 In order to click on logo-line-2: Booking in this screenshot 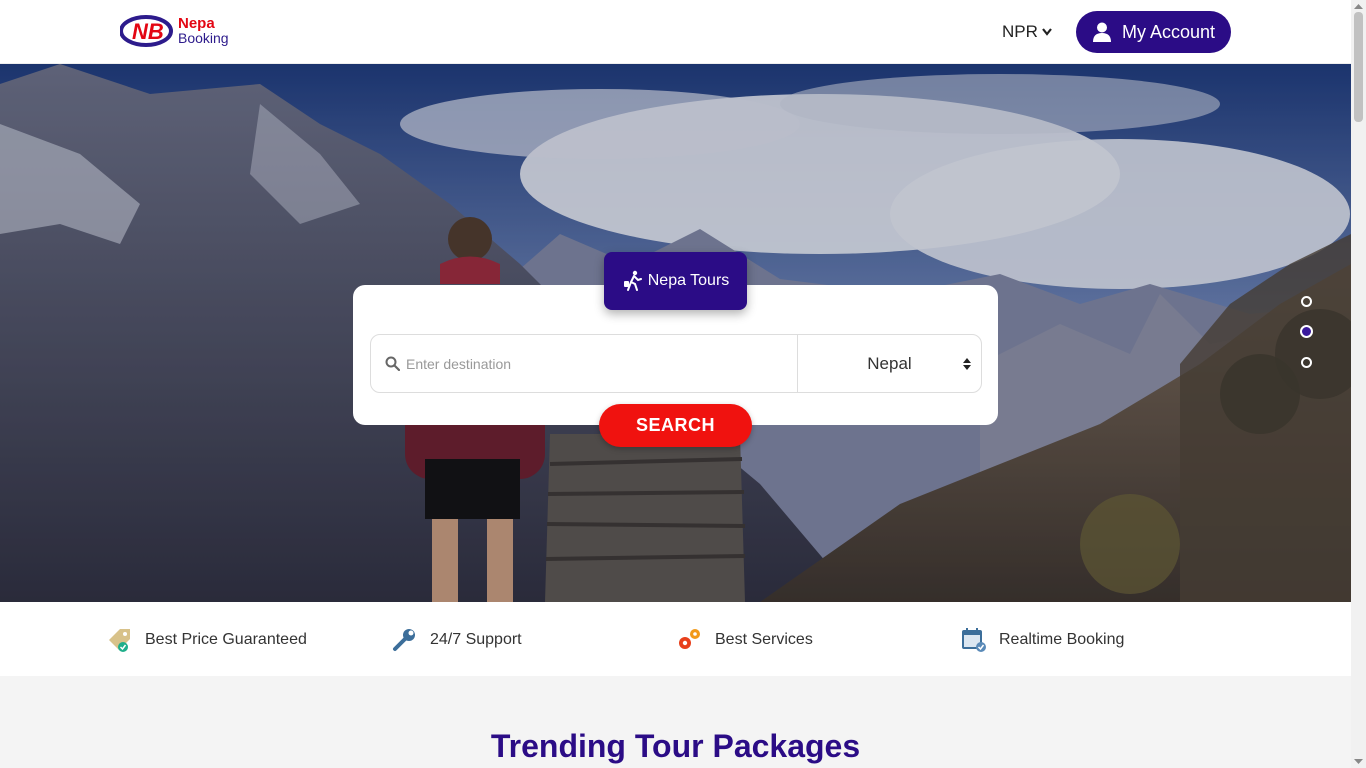, I will do `click(203, 38)`.